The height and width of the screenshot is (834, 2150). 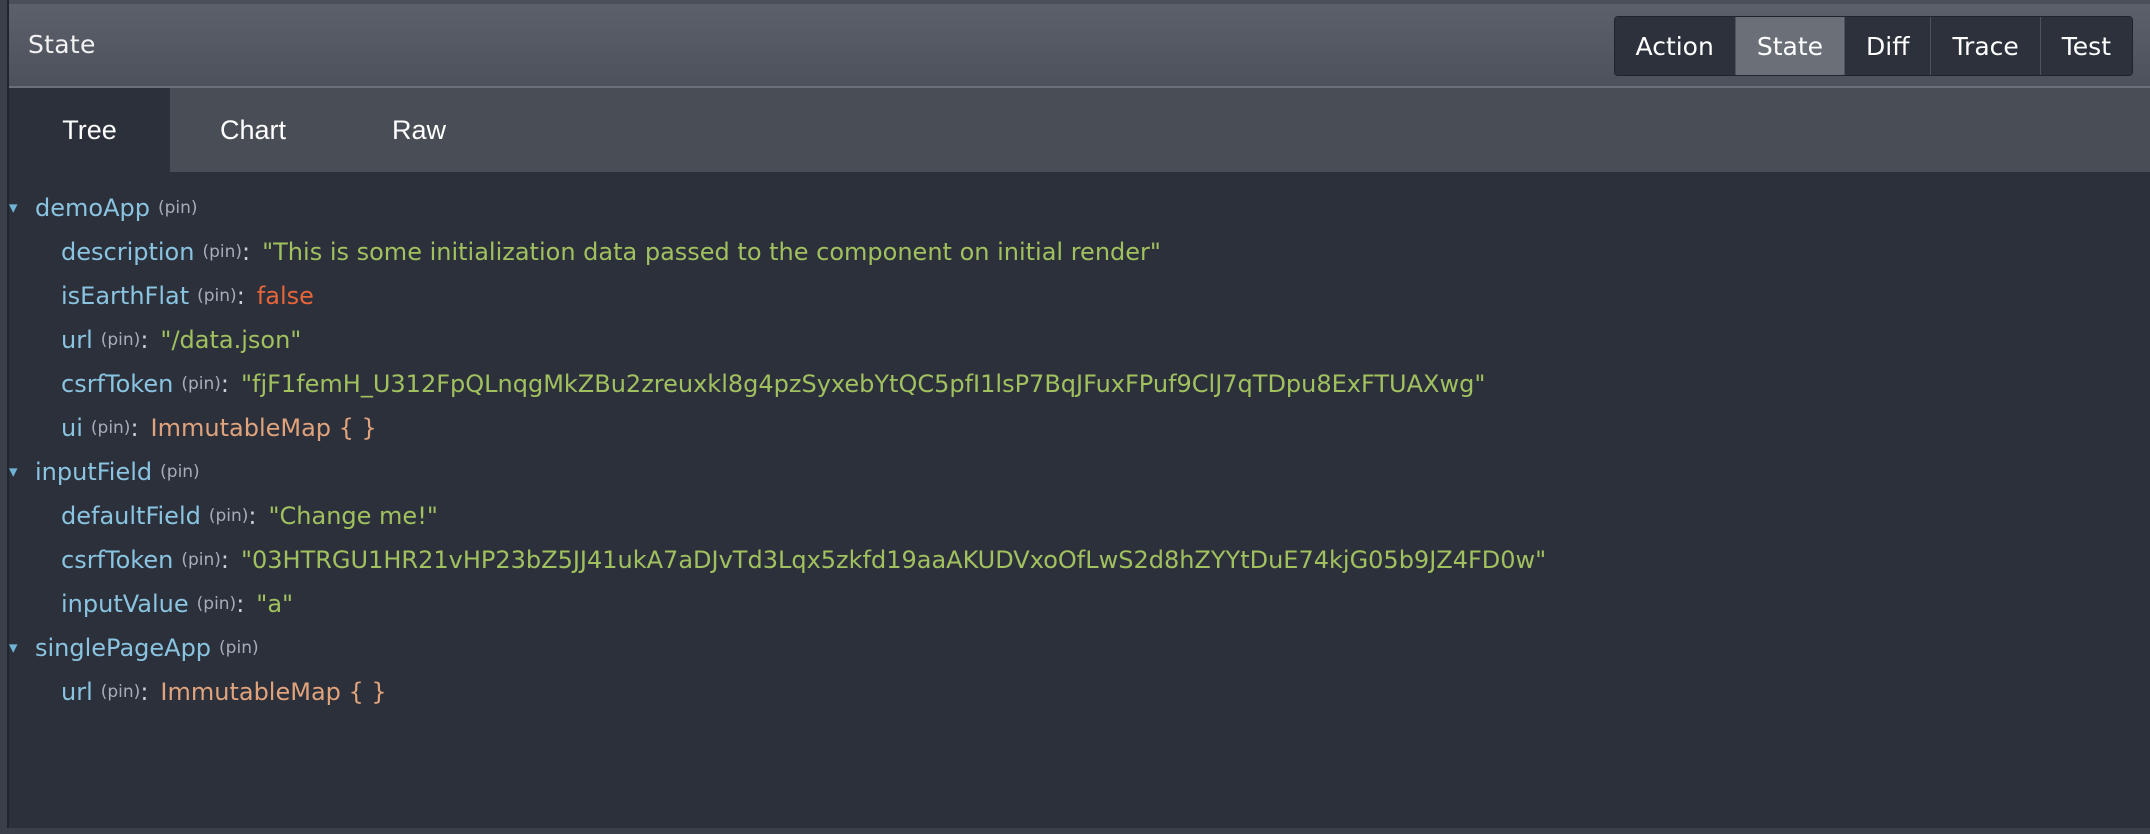 I want to click on node-value: false, so click(x=285, y=296).